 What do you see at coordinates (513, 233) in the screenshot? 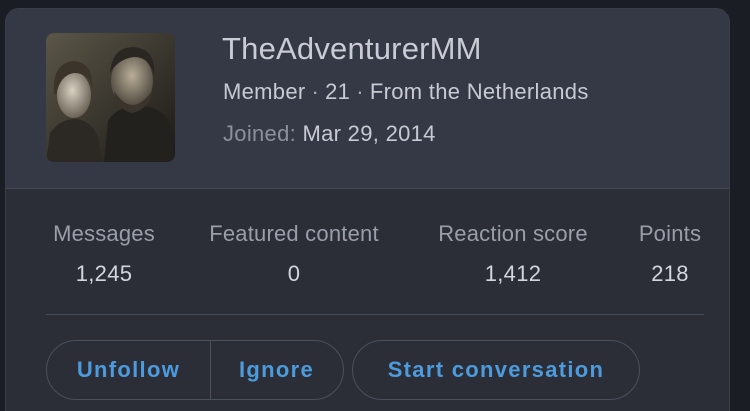
I see `stat-label: Reaction score` at bounding box center [513, 233].